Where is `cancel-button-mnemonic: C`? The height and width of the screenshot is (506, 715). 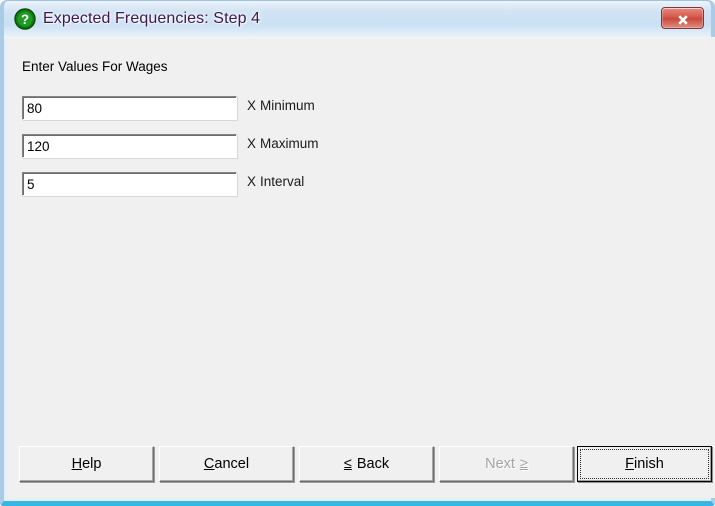 cancel-button-mnemonic: C is located at coordinates (209, 464).